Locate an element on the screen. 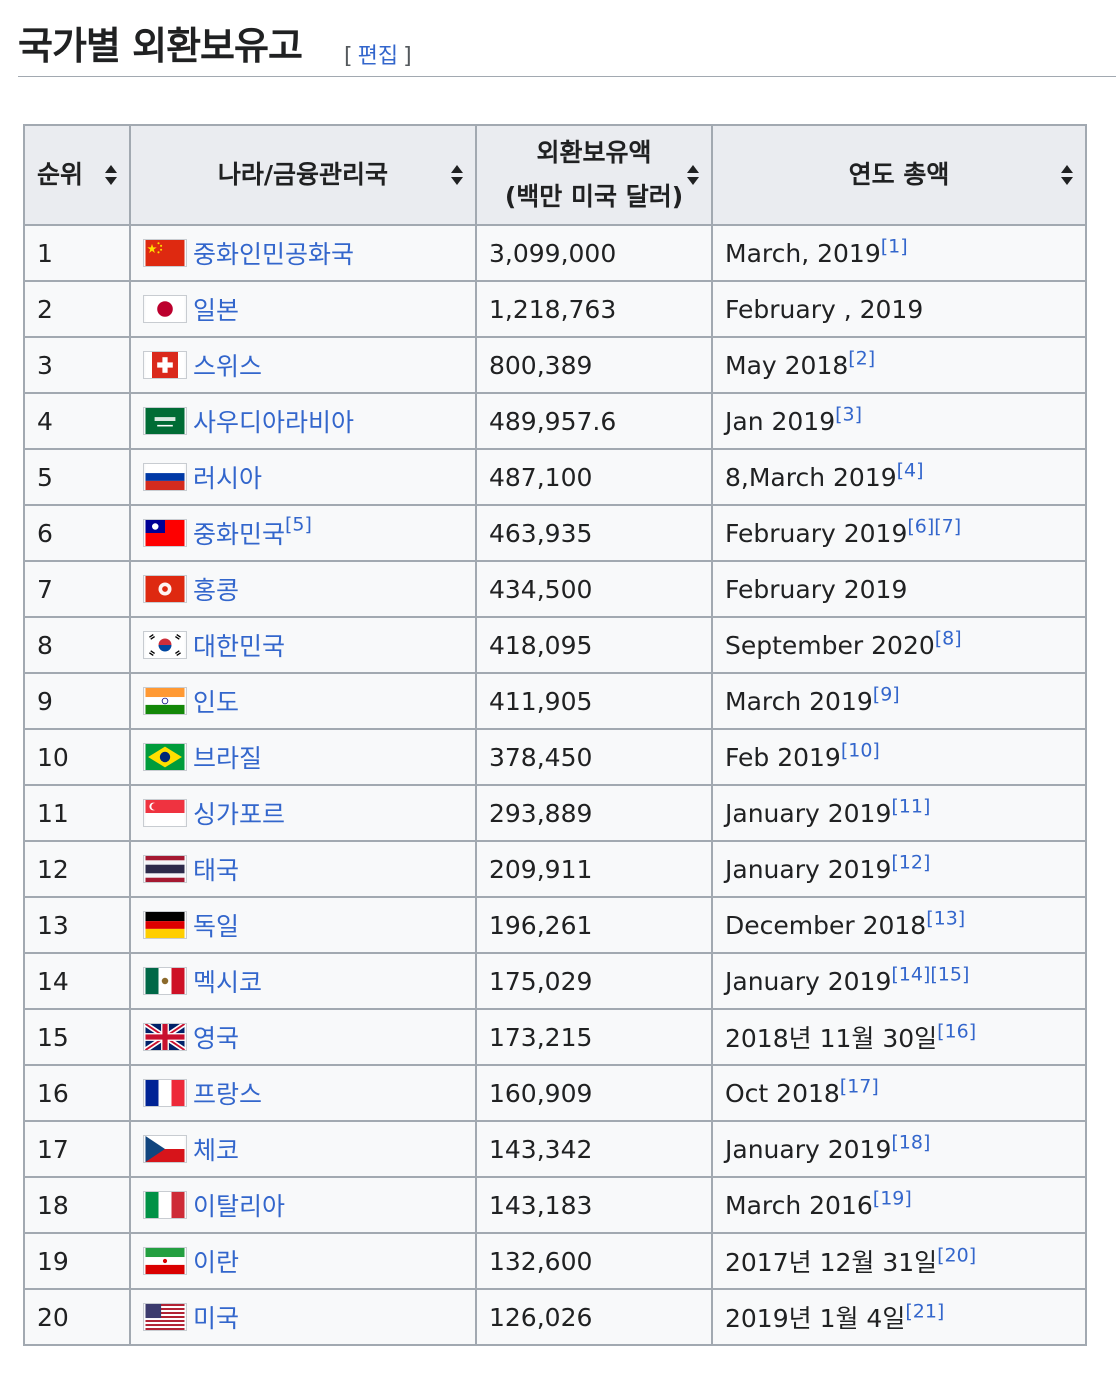 The width and height of the screenshot is (1116, 1392). date-reference: [2] is located at coordinates (861, 358).